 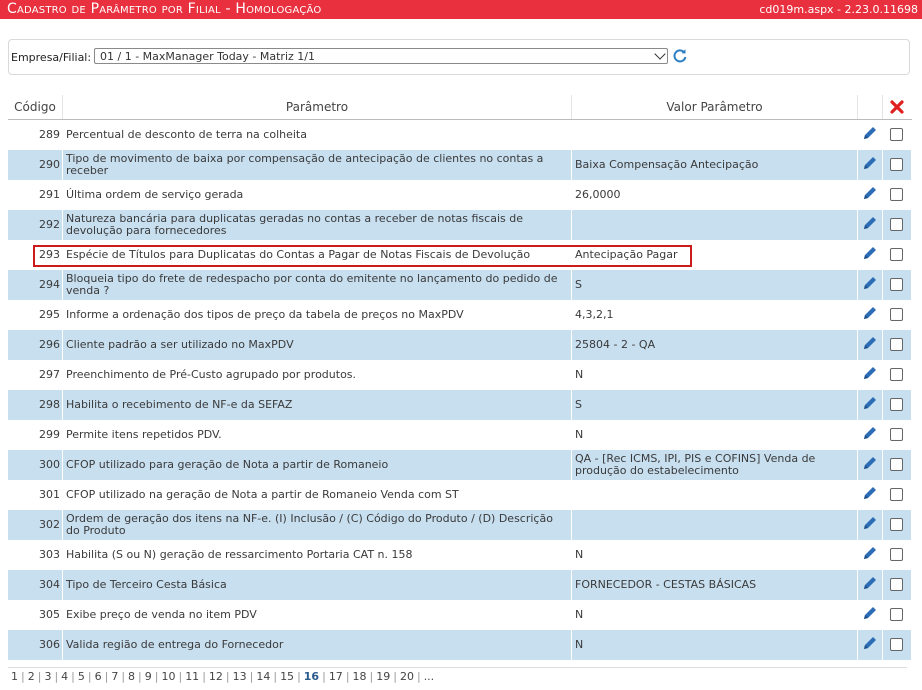 I want to click on column-header-parameter: Parâmetro, so click(x=317, y=107).